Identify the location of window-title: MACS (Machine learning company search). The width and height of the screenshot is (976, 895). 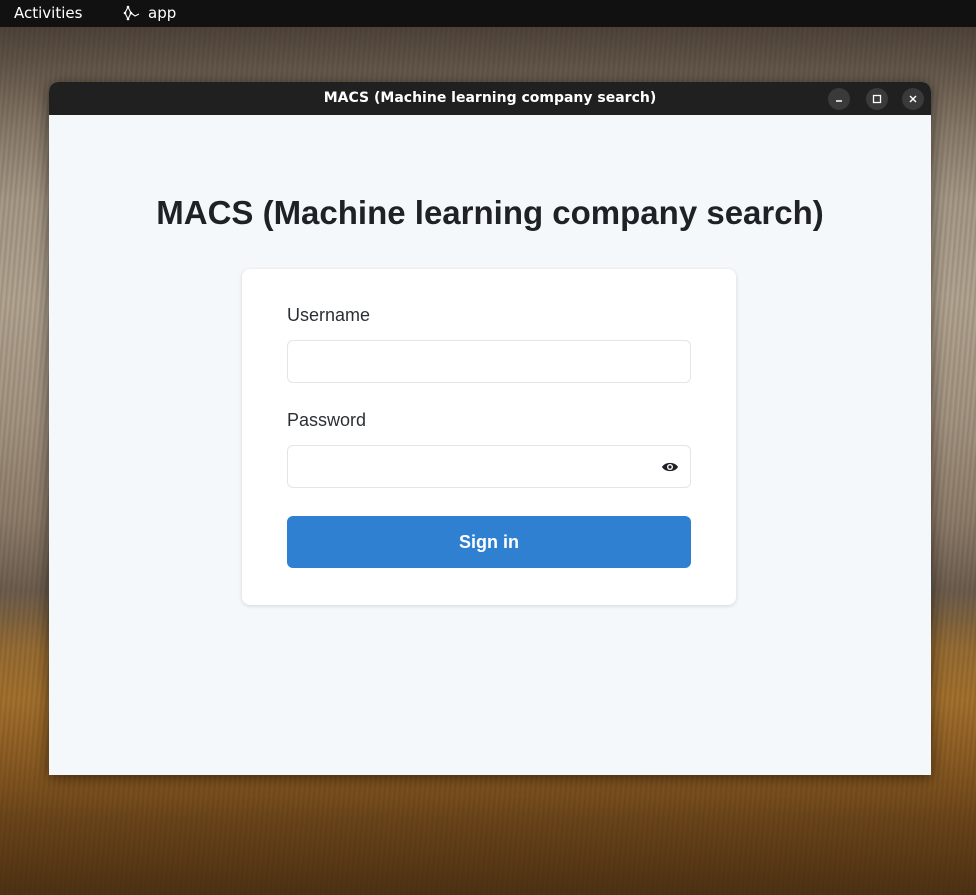
(490, 98).